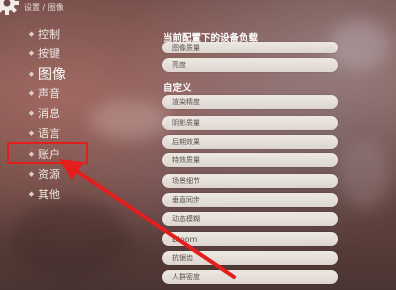  What do you see at coordinates (250, 160) in the screenshot?
I see `setting-effects-quality: 特效质量` at bounding box center [250, 160].